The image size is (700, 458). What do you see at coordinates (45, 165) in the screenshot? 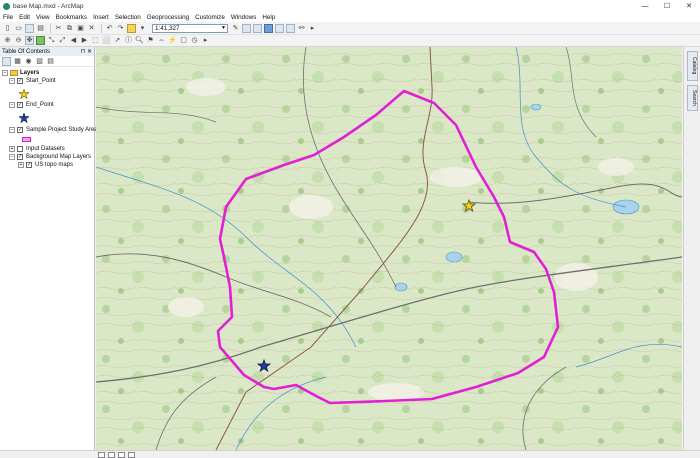
I see `toc-layer-us-topo: + ✓ US topo maps` at bounding box center [45, 165].